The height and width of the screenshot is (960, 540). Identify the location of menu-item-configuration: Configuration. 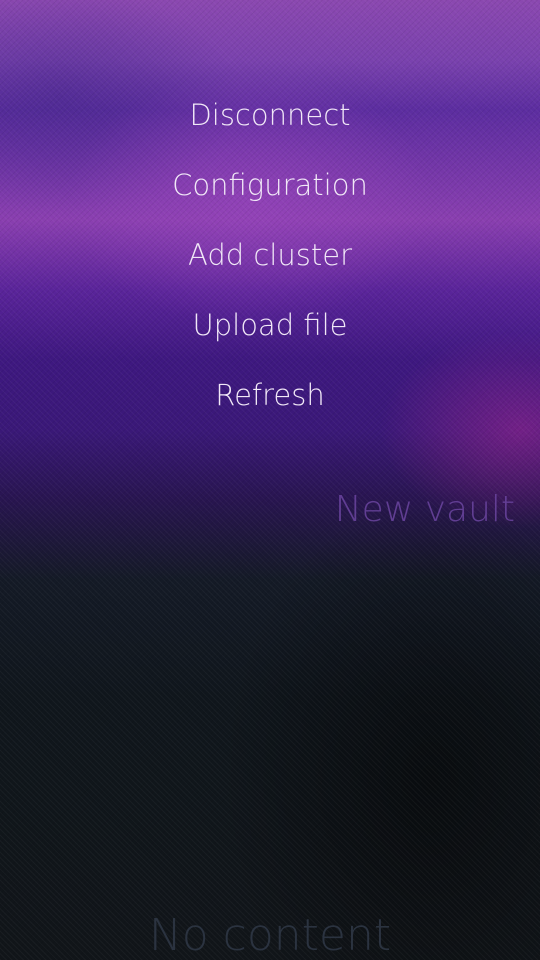
(270, 185).